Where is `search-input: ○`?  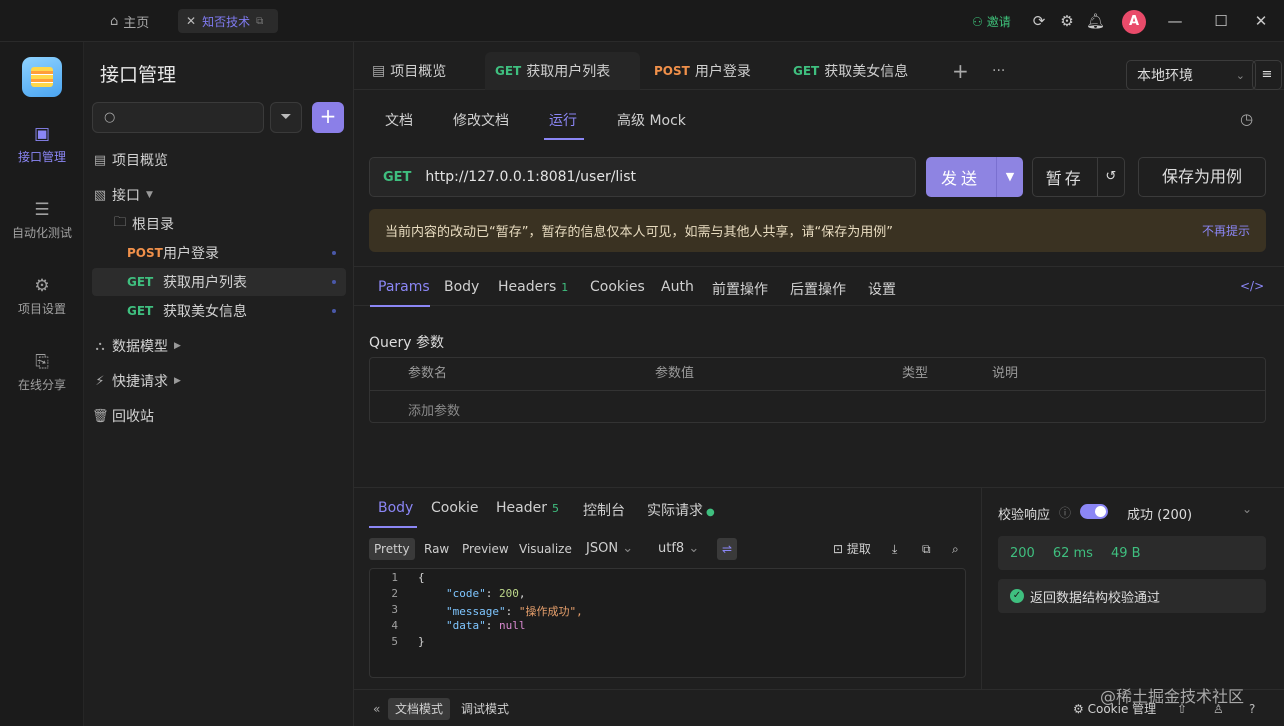
search-input: ○ is located at coordinates (178, 117).